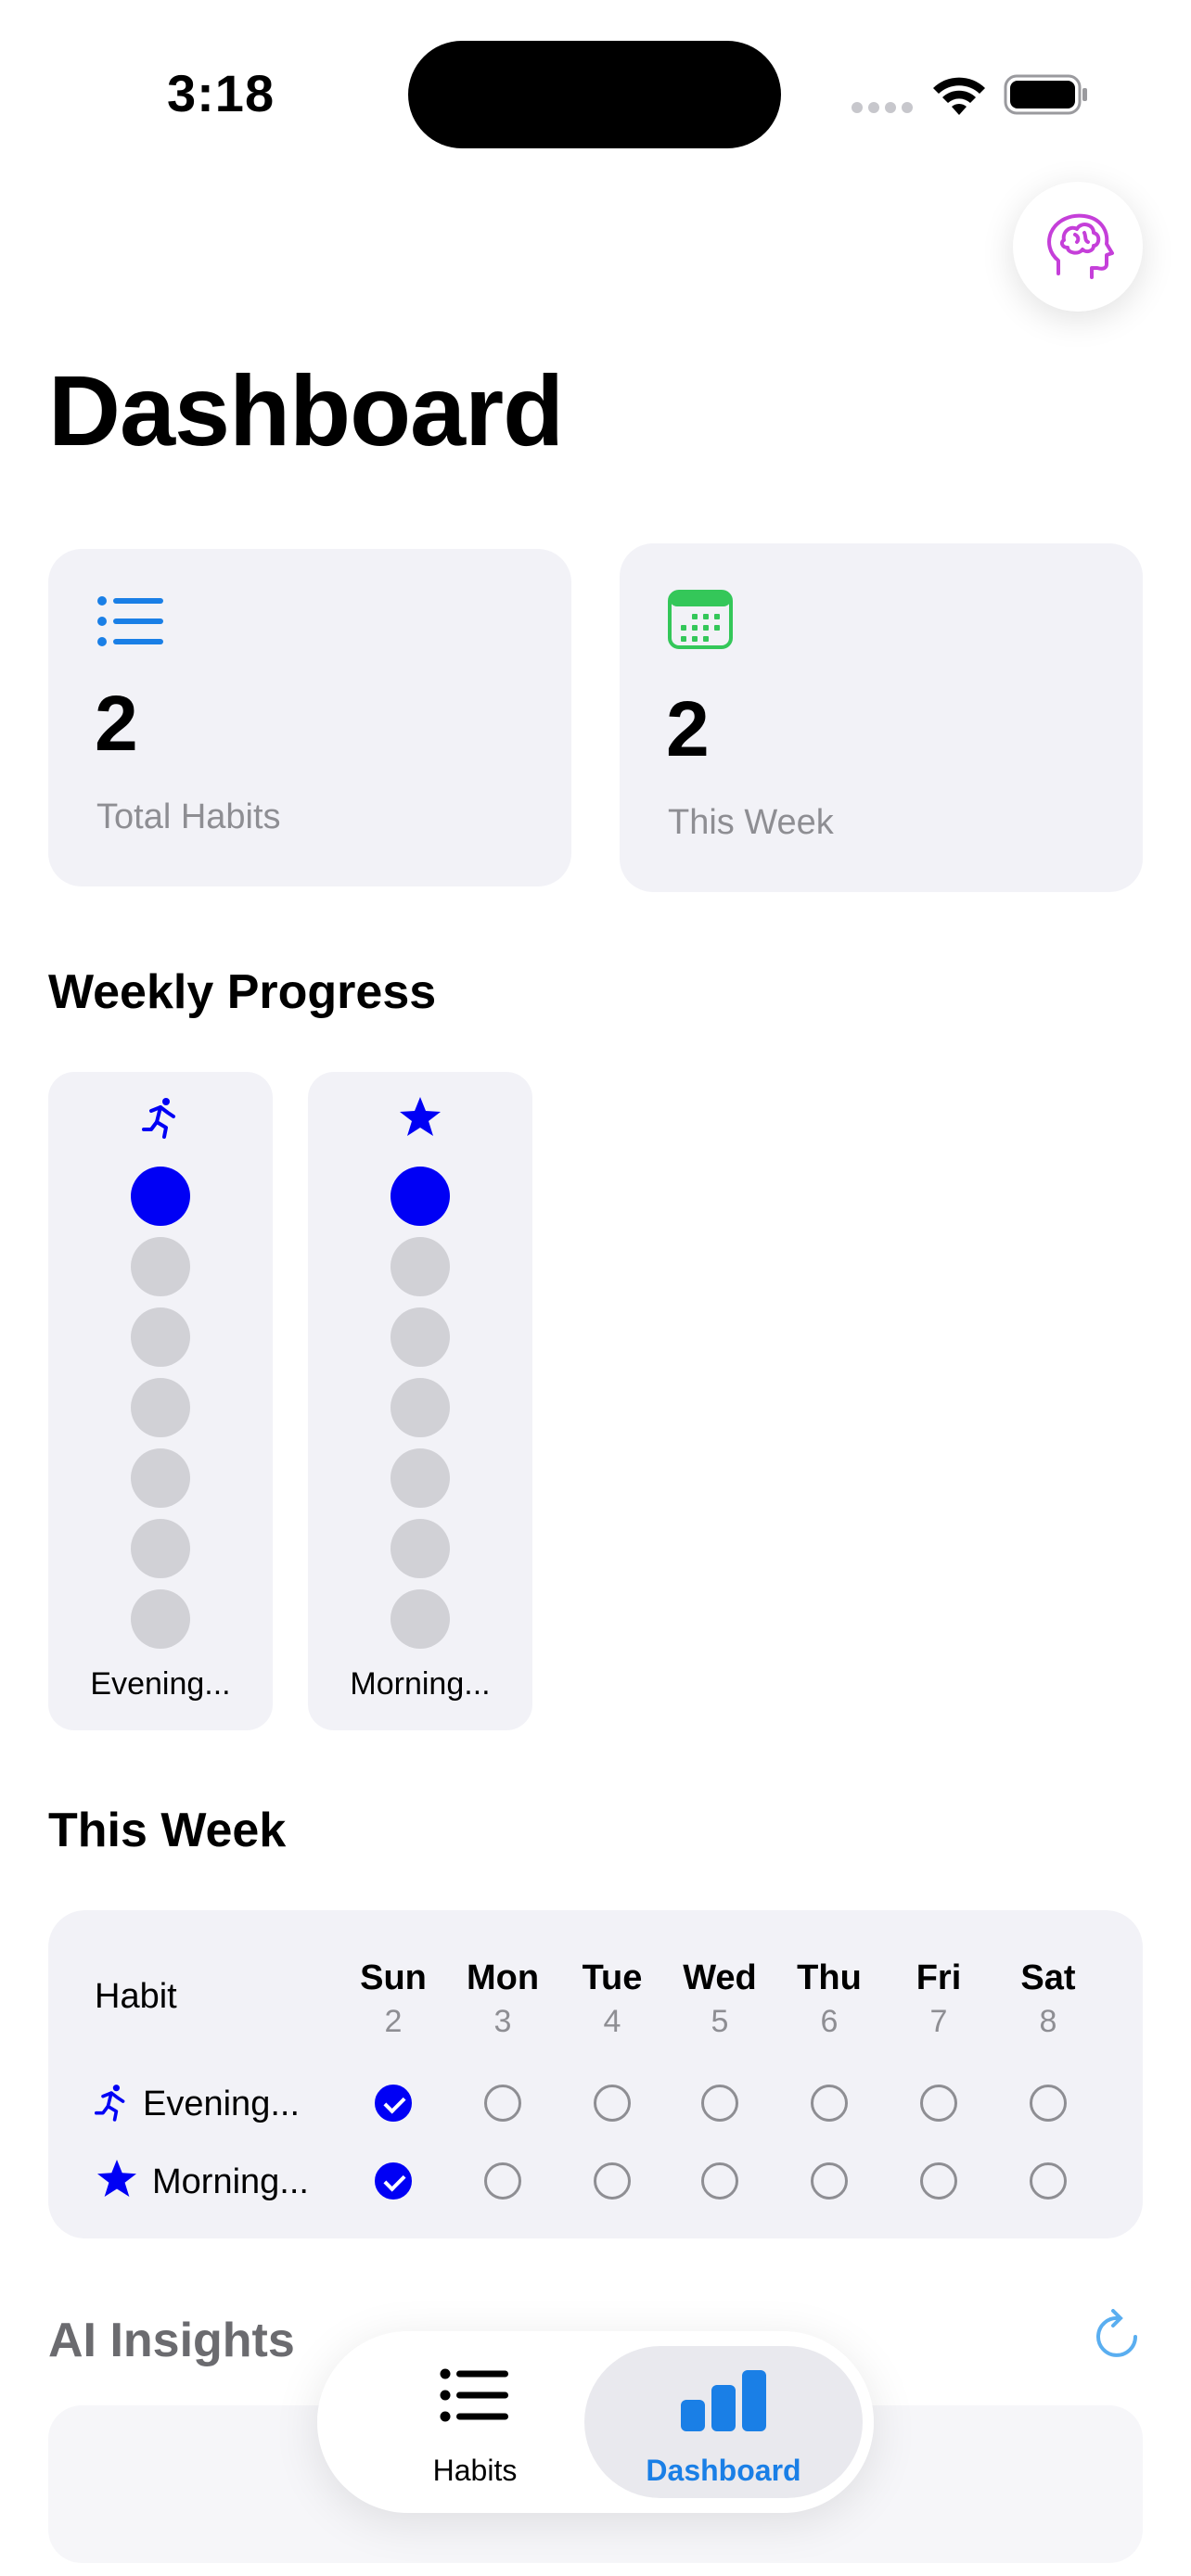 Image resolution: width=1191 pixels, height=2576 pixels. What do you see at coordinates (1048, 1999) in the screenshot?
I see `day-header: Sat 8` at bounding box center [1048, 1999].